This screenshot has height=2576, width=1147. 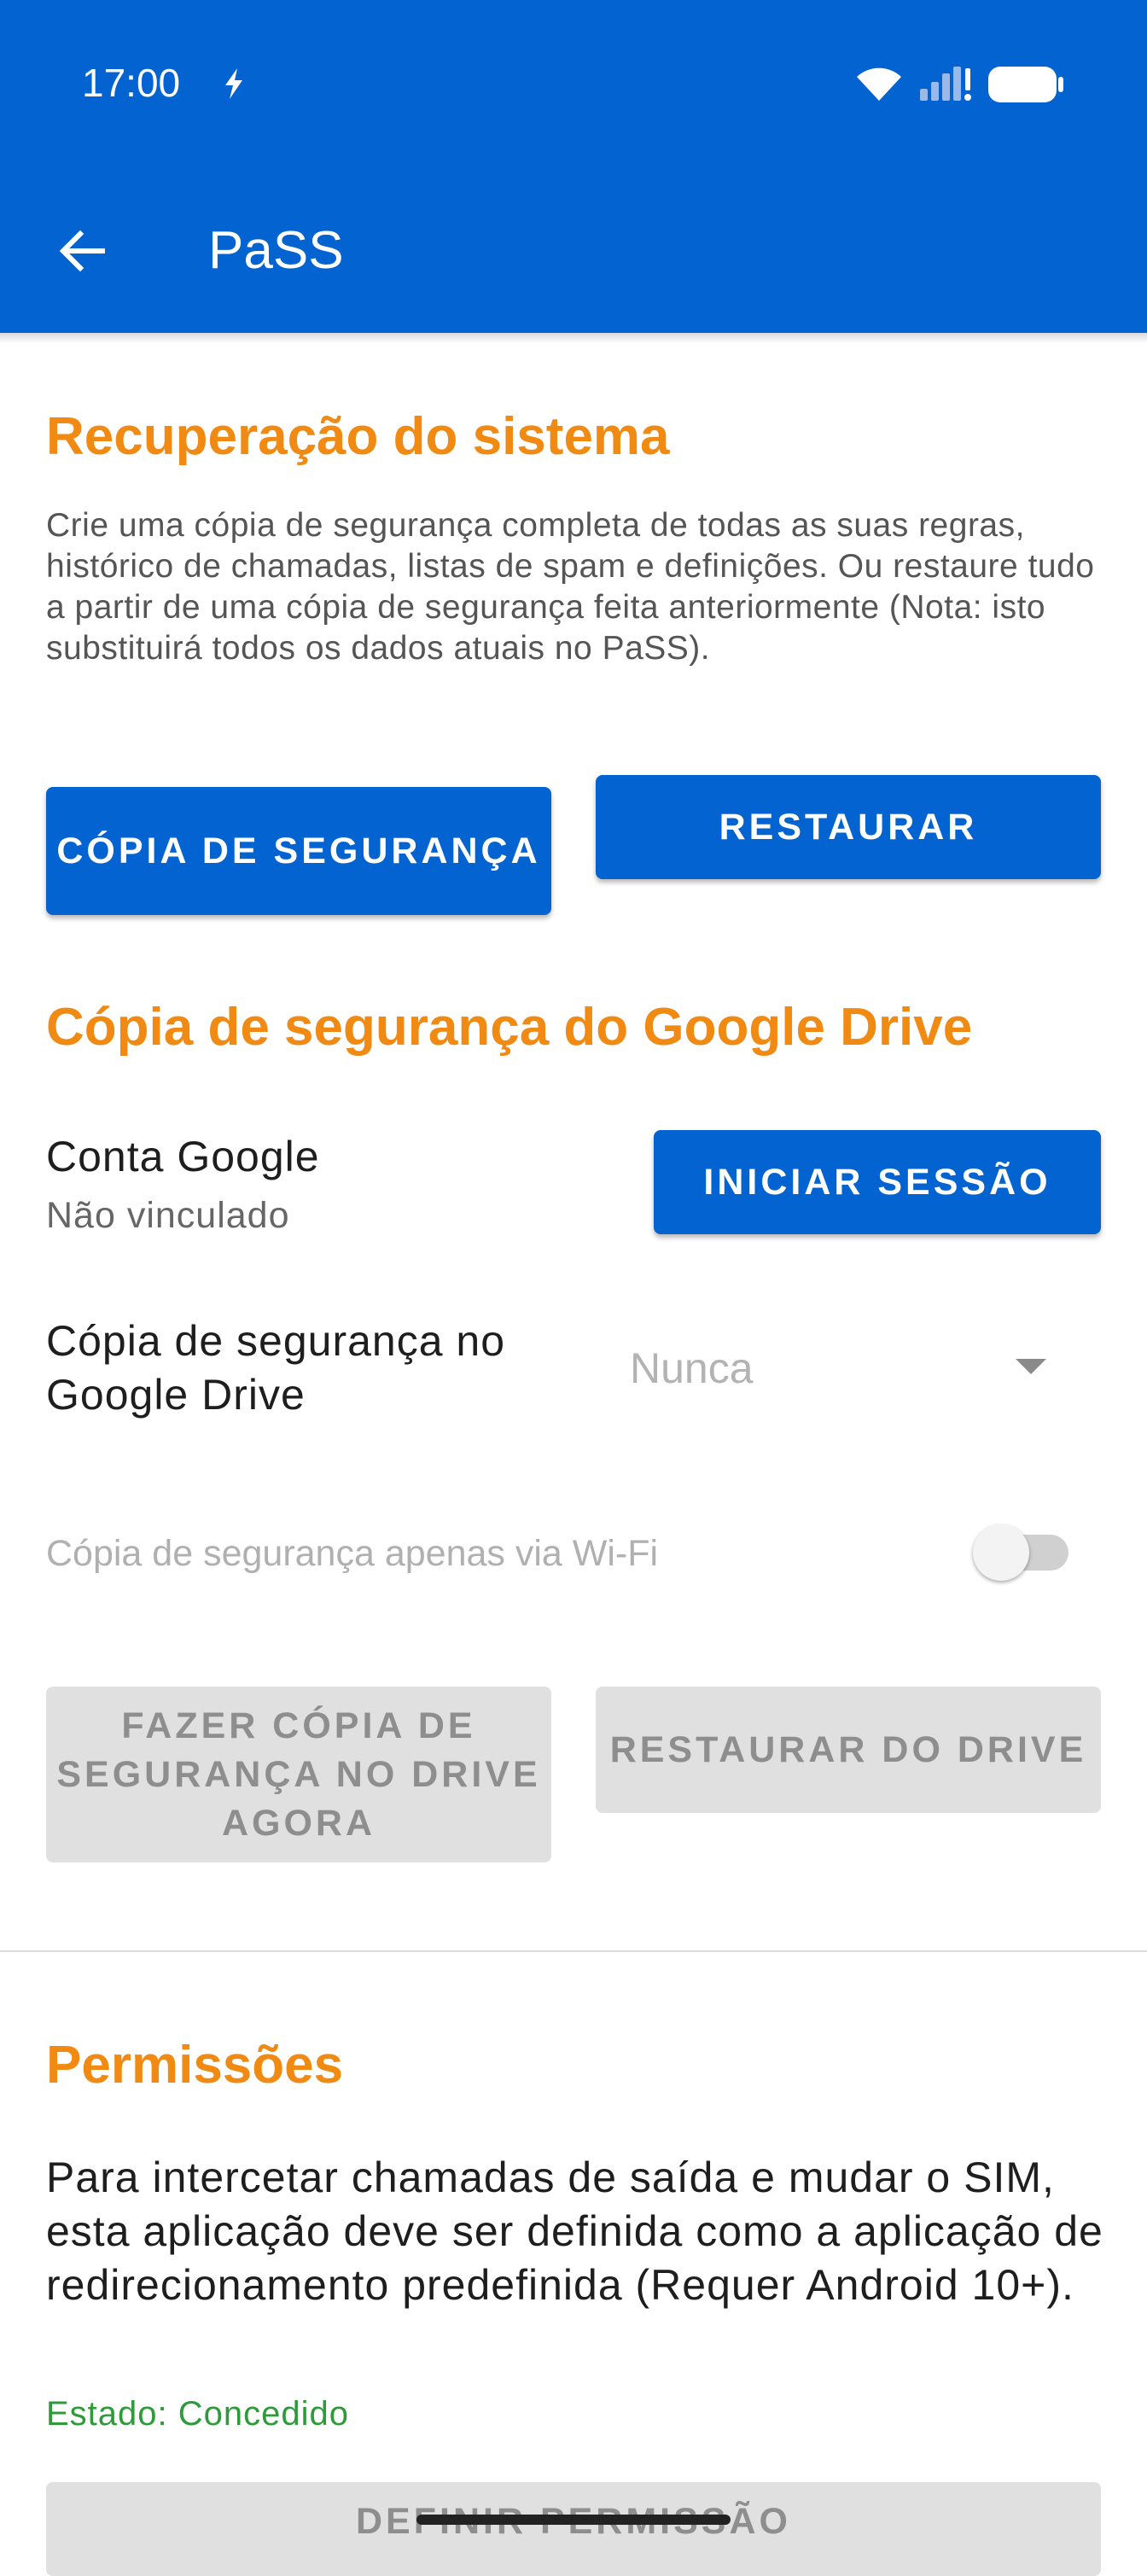 I want to click on section-divider, so click(x=573, y=1951).